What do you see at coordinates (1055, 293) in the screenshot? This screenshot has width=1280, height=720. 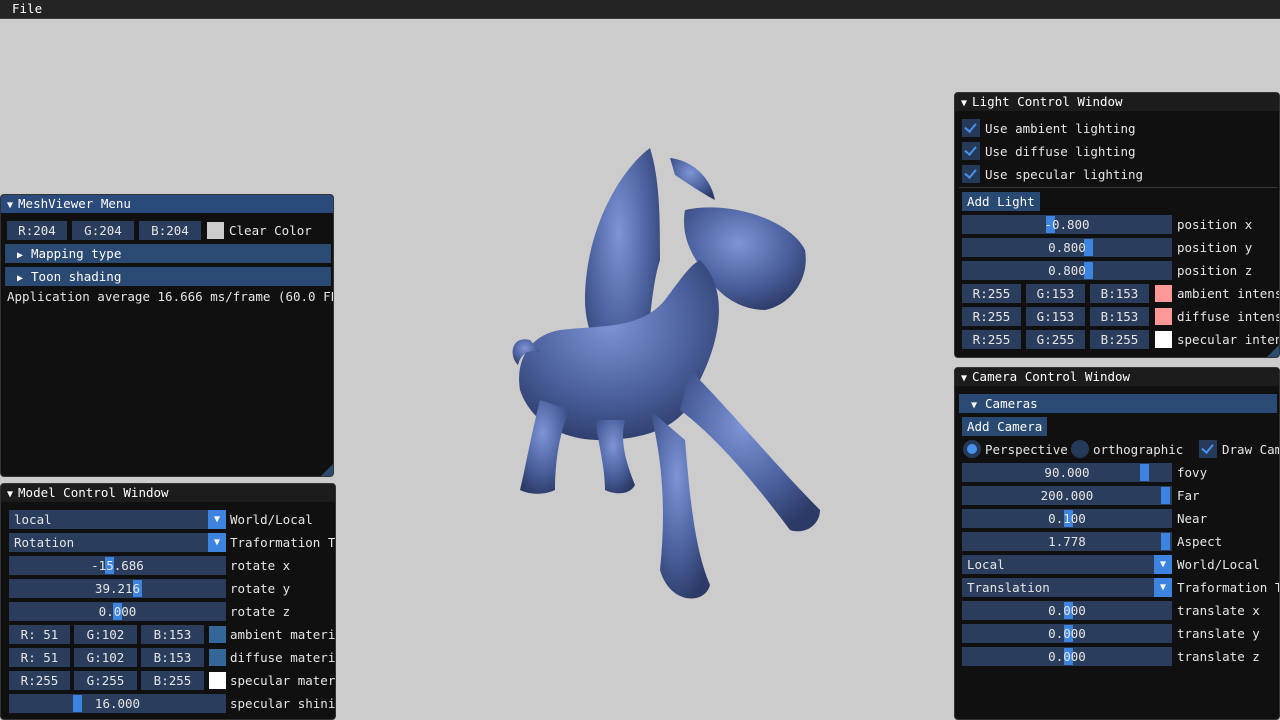 I see `ambient-intensity-g: G:153` at bounding box center [1055, 293].